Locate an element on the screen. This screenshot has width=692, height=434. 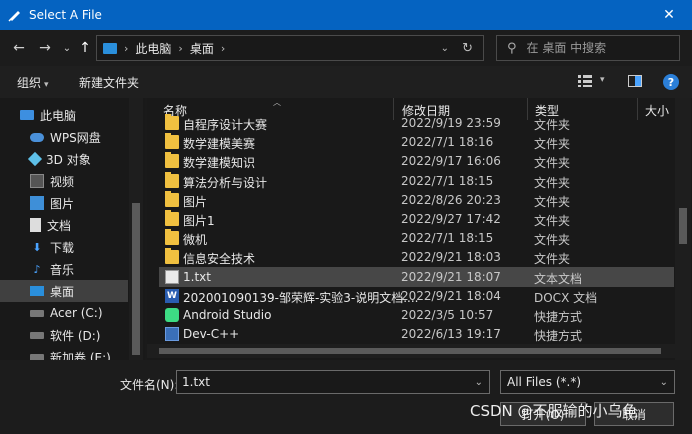
sidebar-item: WPS网盘 is located at coordinates (64, 137).